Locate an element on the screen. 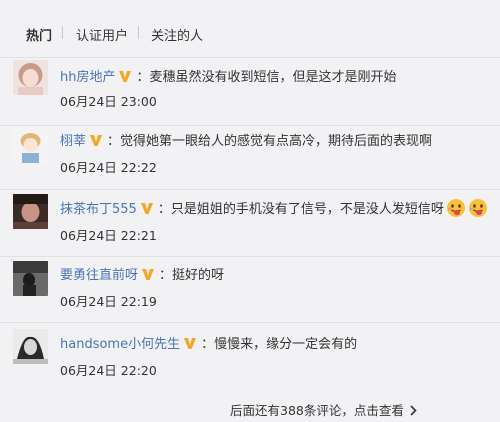 This screenshot has width=500, height=422. more-comments-link: 后面还有388条评论，点击查看 is located at coordinates (323, 409).